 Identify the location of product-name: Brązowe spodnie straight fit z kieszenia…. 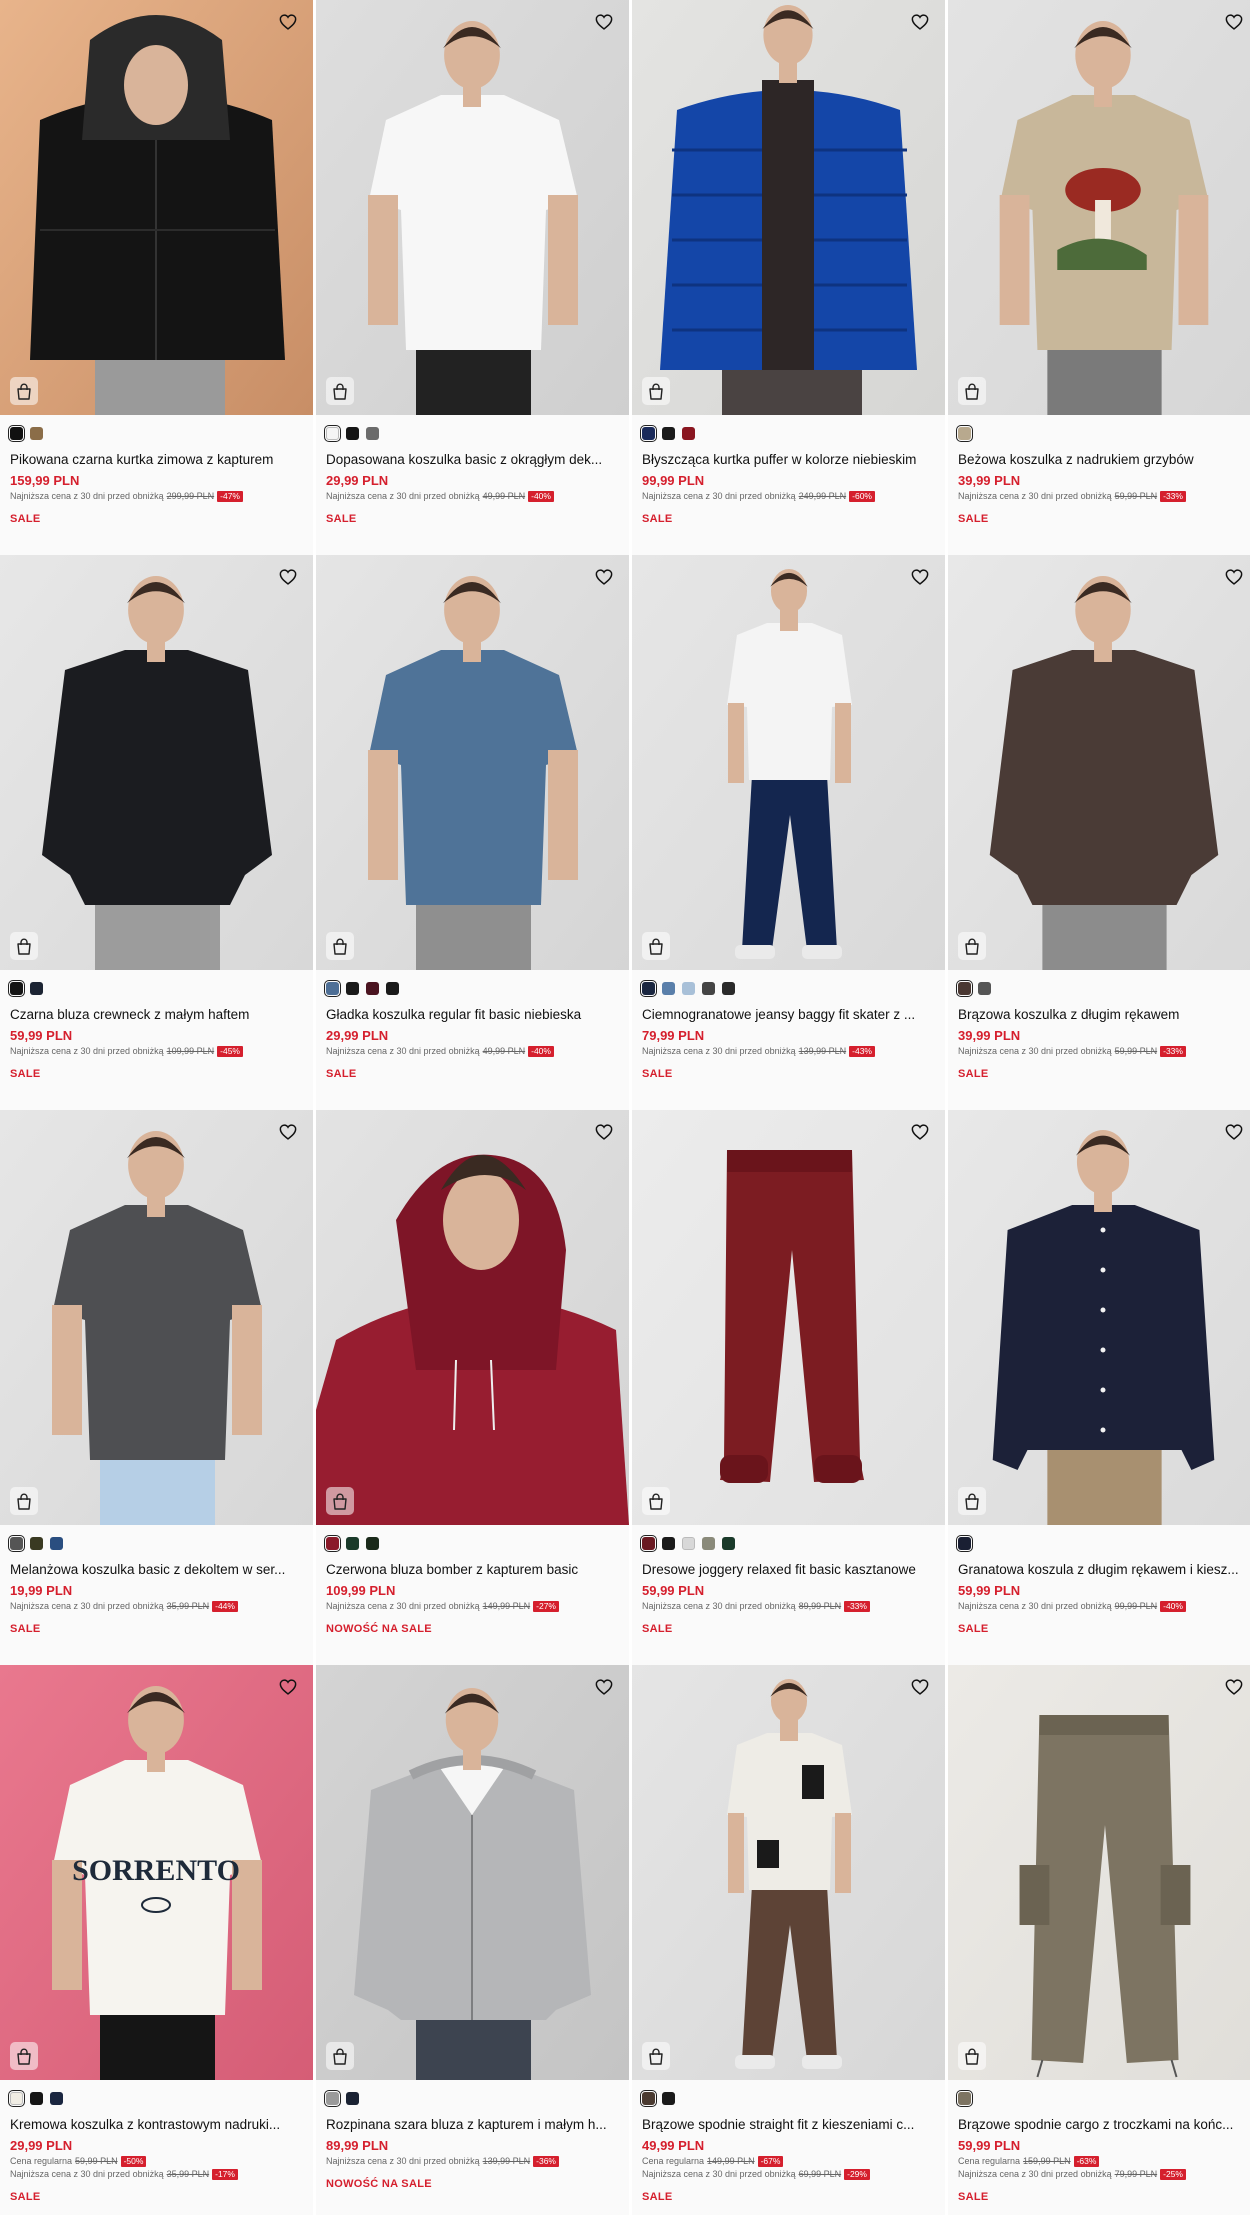
(788, 2125).